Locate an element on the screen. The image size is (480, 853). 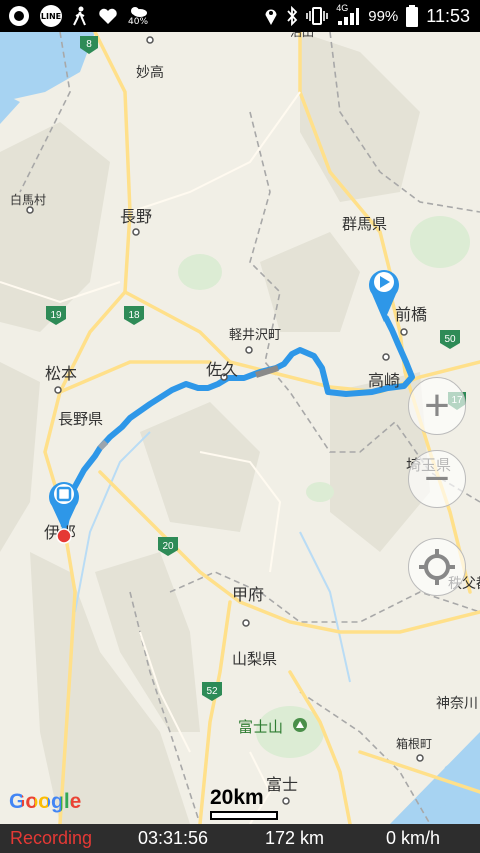
plus-icon: + is located at coordinates (437, 405).